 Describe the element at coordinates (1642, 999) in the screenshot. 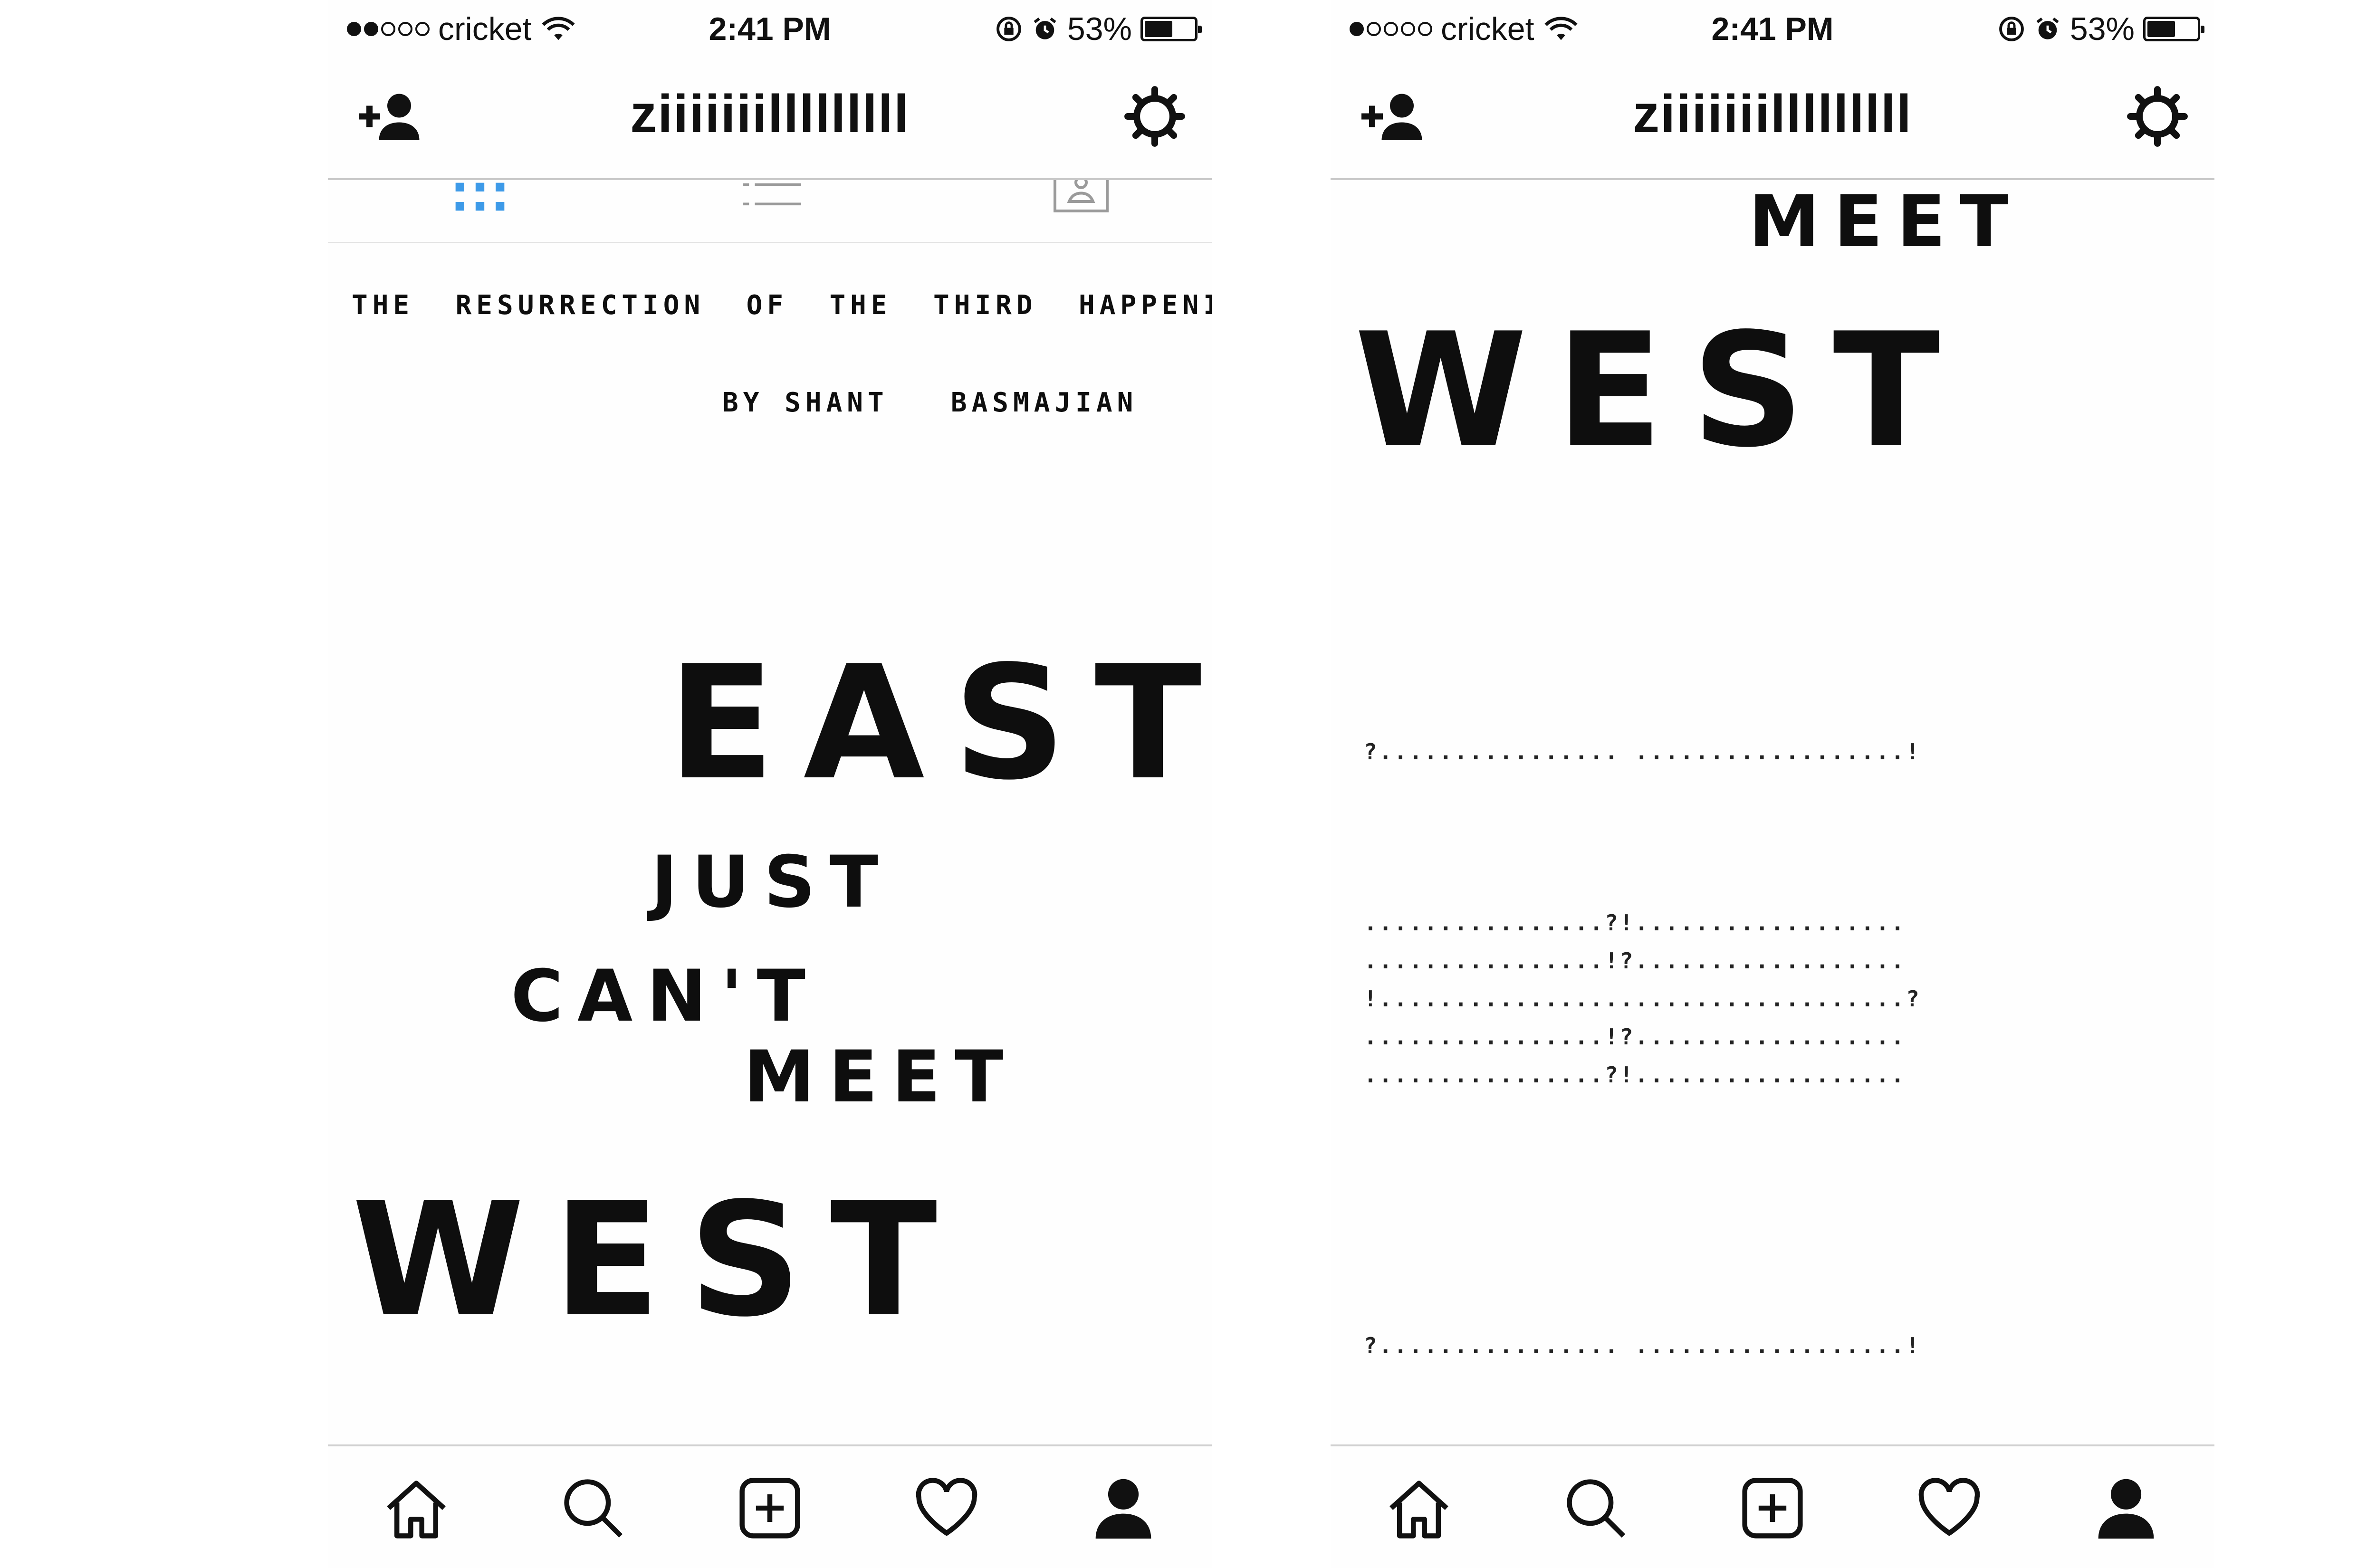

I see `poem-dots-line: !...................................?` at that location.